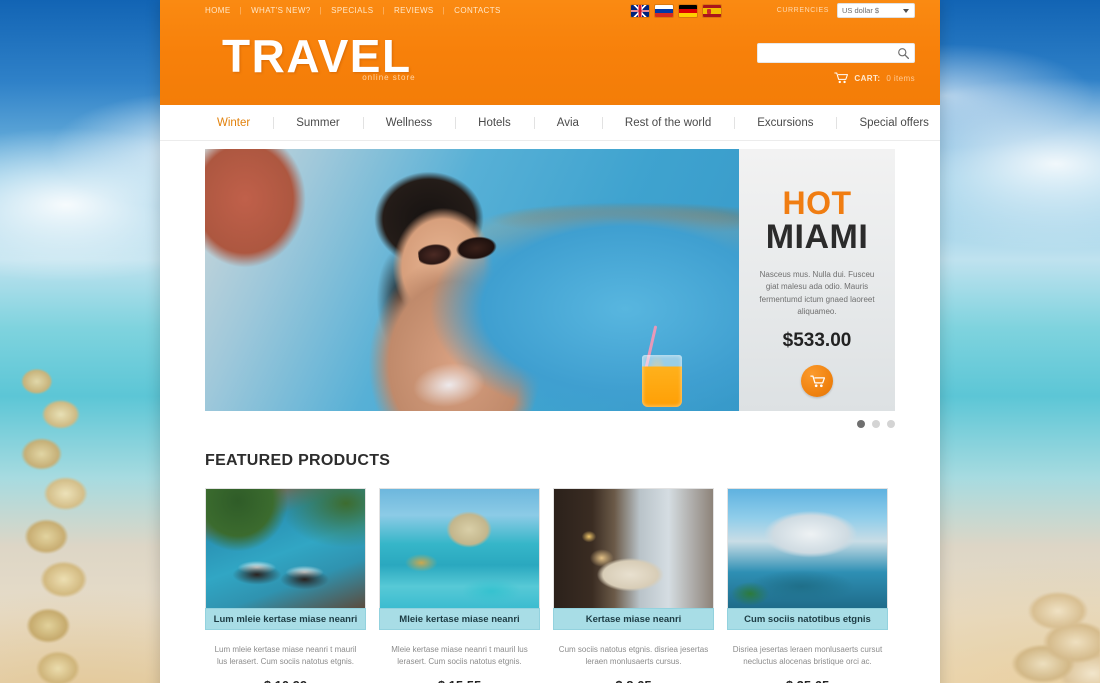  Describe the element at coordinates (676, 11) in the screenshot. I see `language-flags` at that location.